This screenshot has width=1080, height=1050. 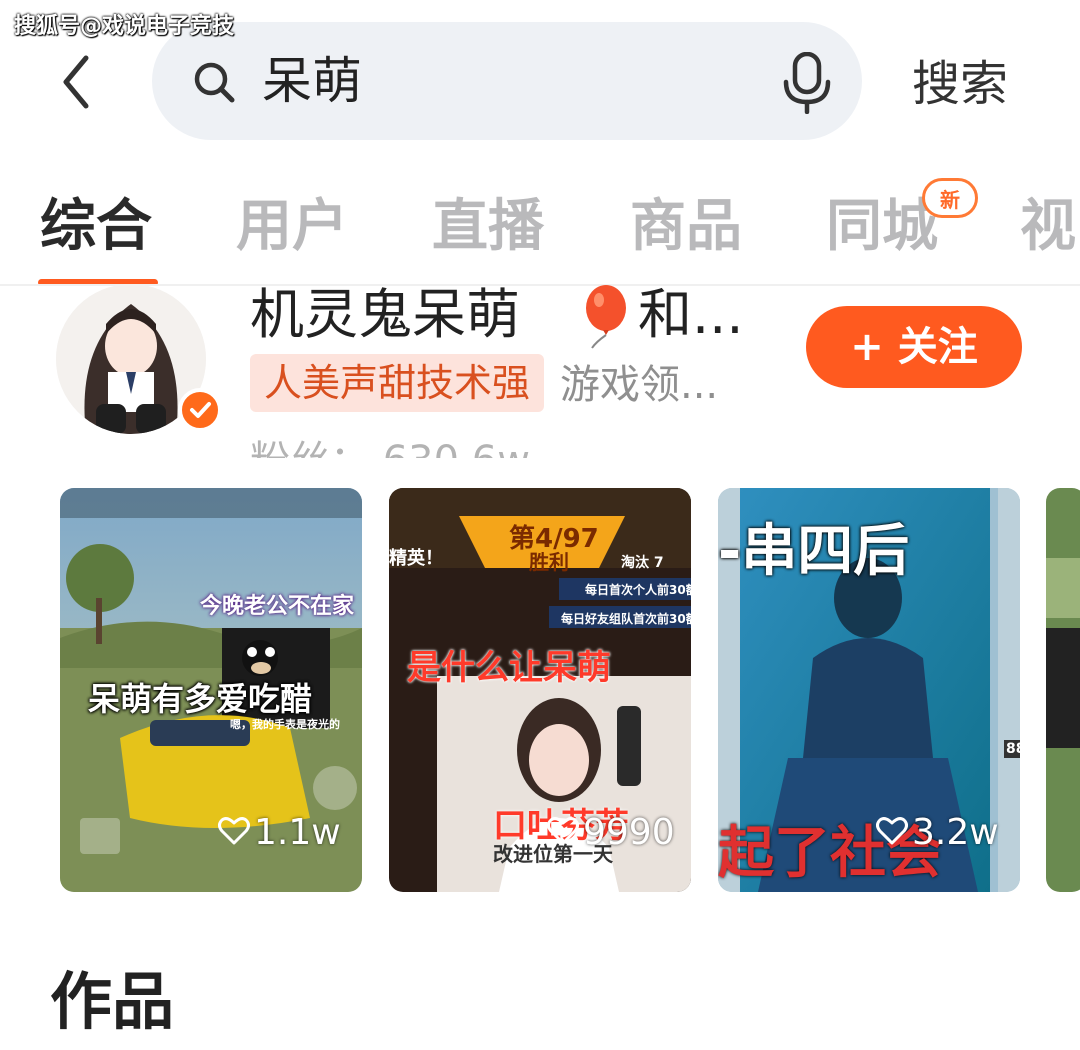 What do you see at coordinates (686, 227) in the screenshot?
I see `tab-products: 商品` at bounding box center [686, 227].